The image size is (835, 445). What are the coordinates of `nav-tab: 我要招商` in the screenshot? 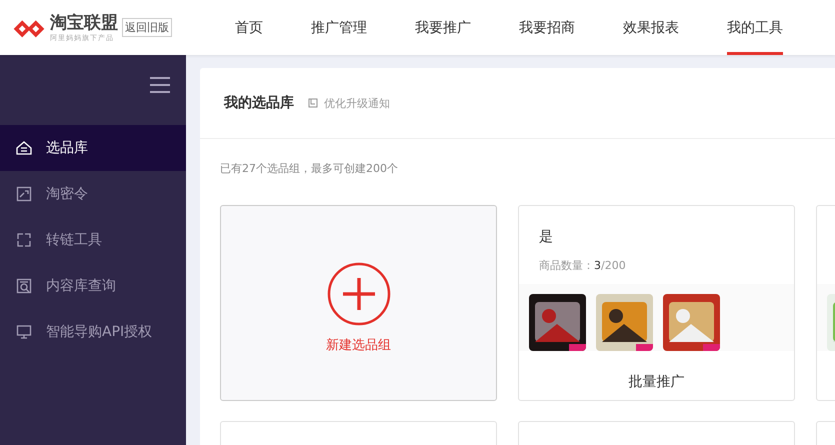 It's located at (547, 27).